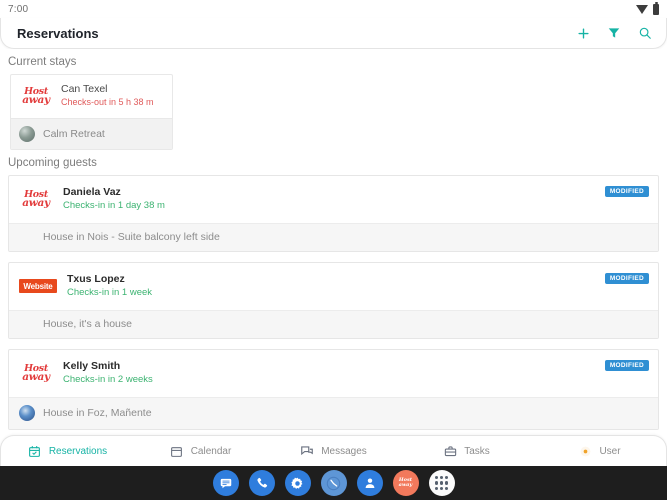 This screenshot has width=667, height=500. I want to click on checkin-status: Checks-in in 1 week, so click(110, 292).